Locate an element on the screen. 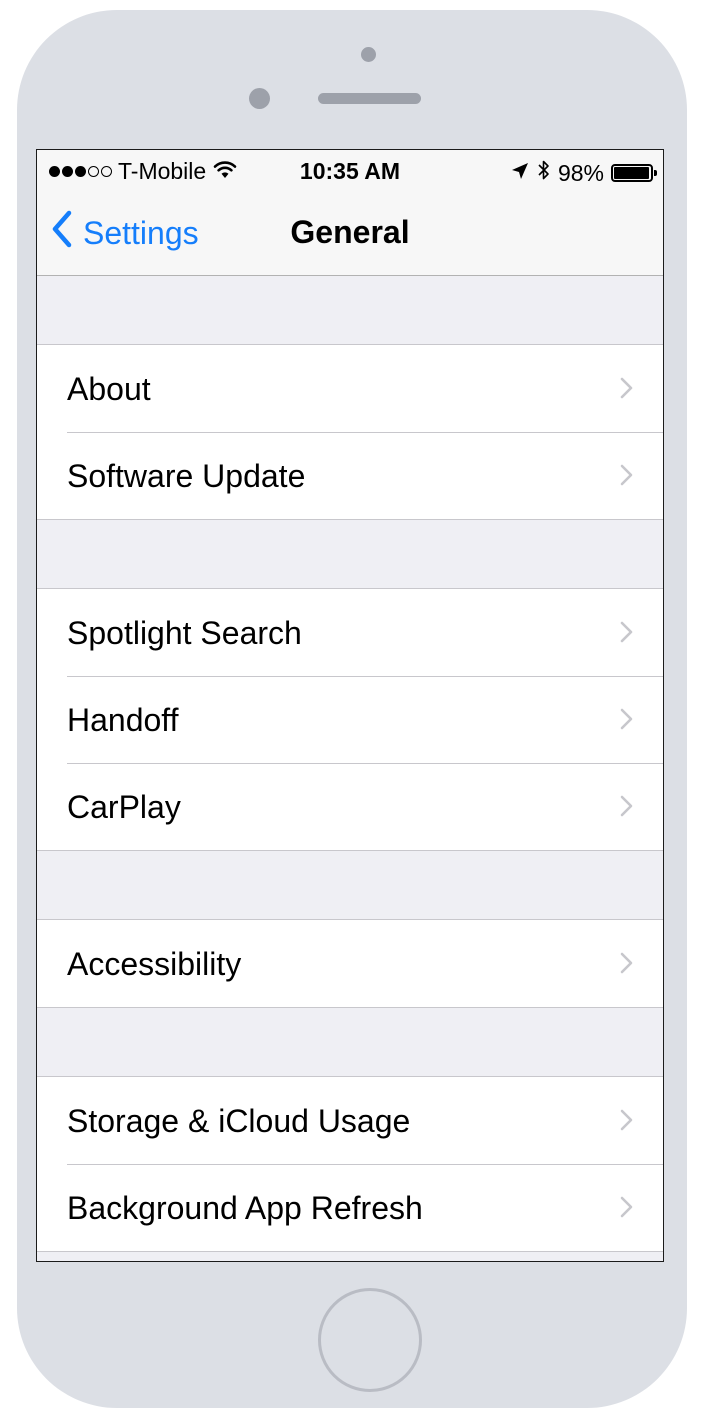 The image size is (702, 1419). settings-group: Accessibility is located at coordinates (350, 963).